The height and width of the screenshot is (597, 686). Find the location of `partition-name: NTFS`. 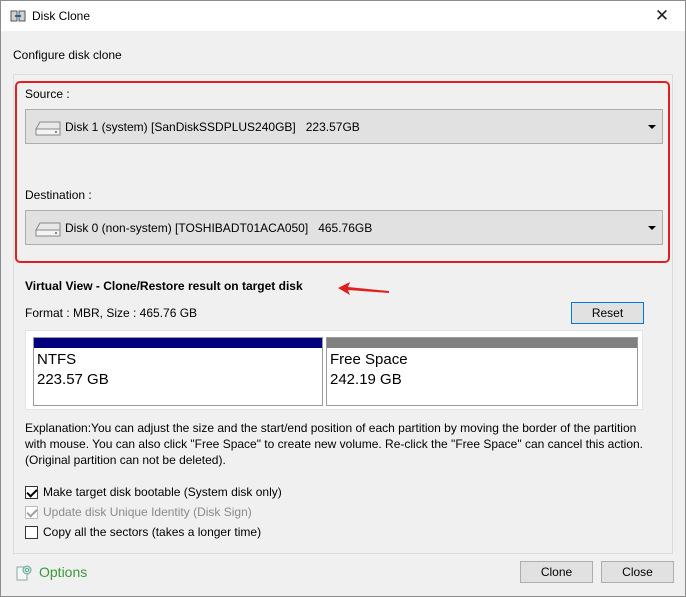

partition-name: NTFS is located at coordinates (57, 359).